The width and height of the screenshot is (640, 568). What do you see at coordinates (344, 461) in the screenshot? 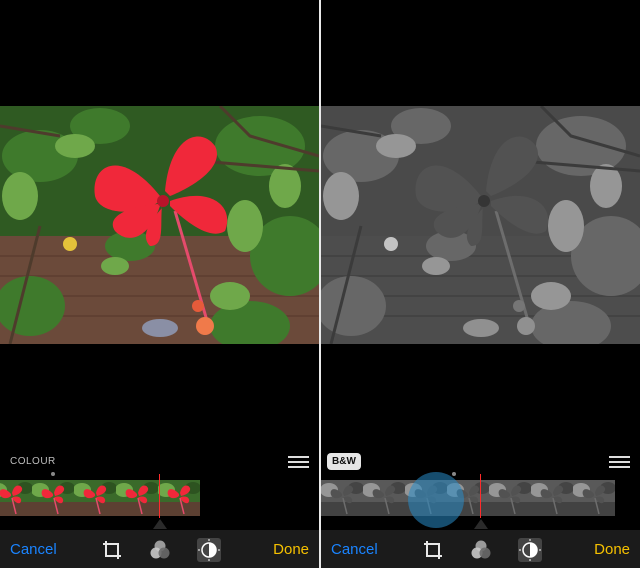
I see `filter-name-badge: B&W` at bounding box center [344, 461].